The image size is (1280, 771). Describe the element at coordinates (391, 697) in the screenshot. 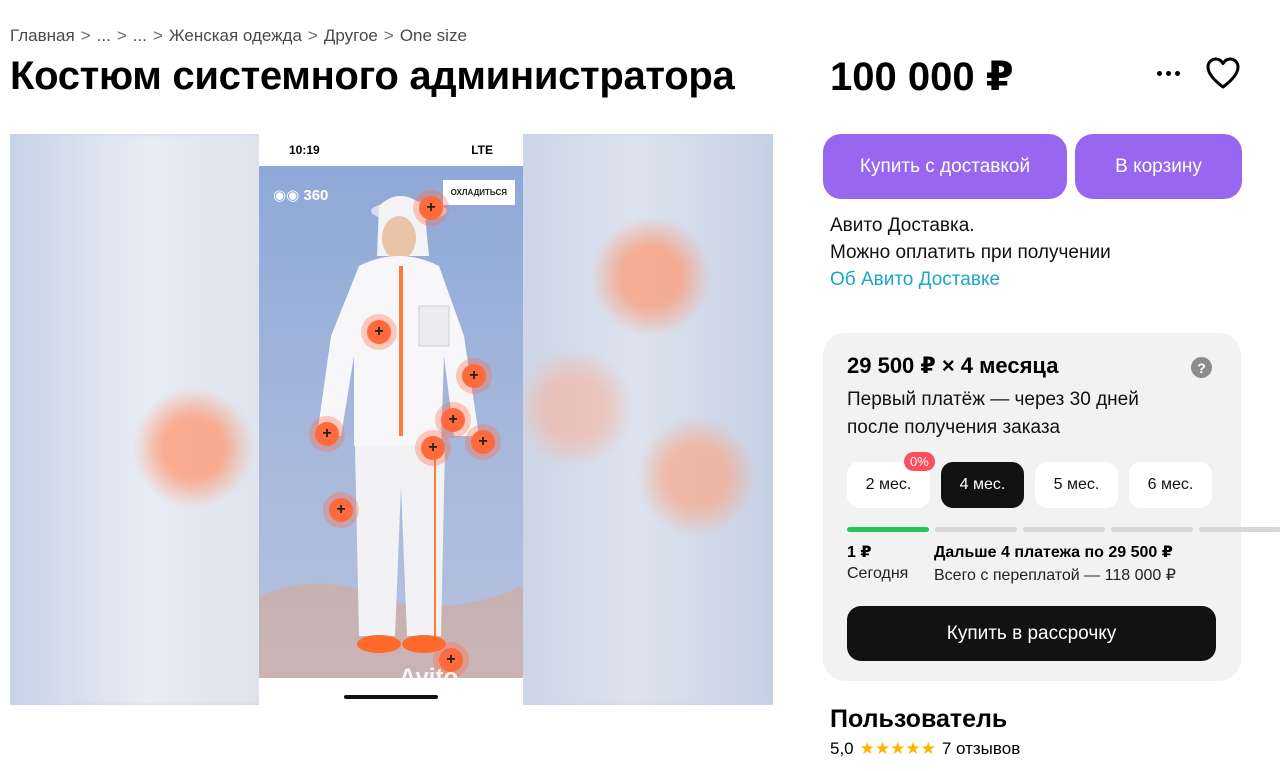

I see `phone-home-indicator` at that location.